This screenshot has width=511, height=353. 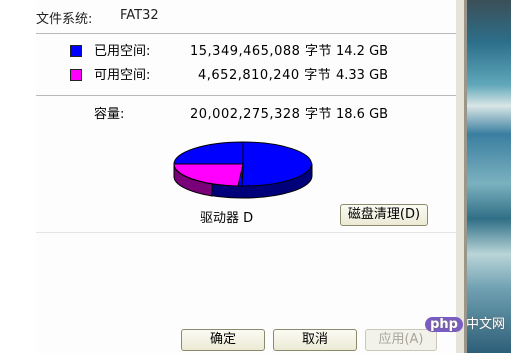 I want to click on free-space-gb: 4.33 GB, so click(x=362, y=75).